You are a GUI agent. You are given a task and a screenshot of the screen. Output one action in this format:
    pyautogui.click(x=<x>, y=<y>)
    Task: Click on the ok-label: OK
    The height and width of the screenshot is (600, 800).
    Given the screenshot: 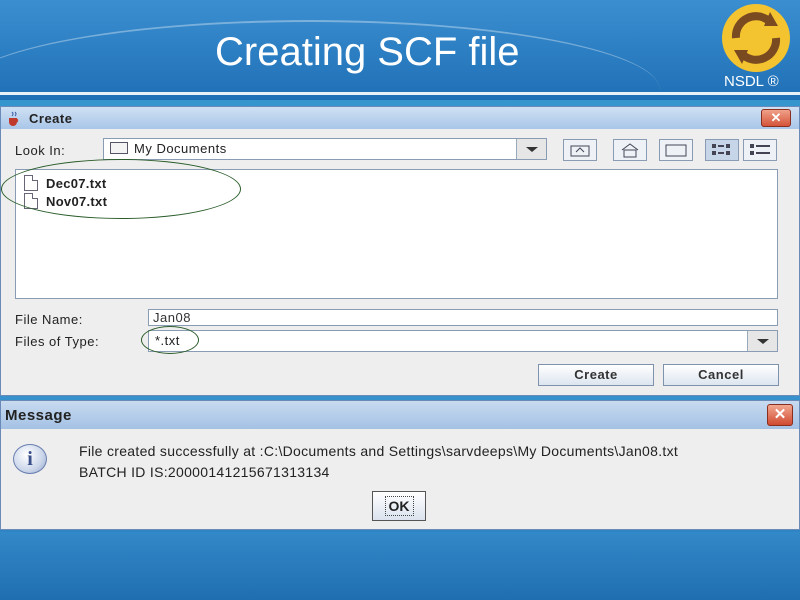 What is the action you would take?
    pyautogui.click(x=399, y=506)
    